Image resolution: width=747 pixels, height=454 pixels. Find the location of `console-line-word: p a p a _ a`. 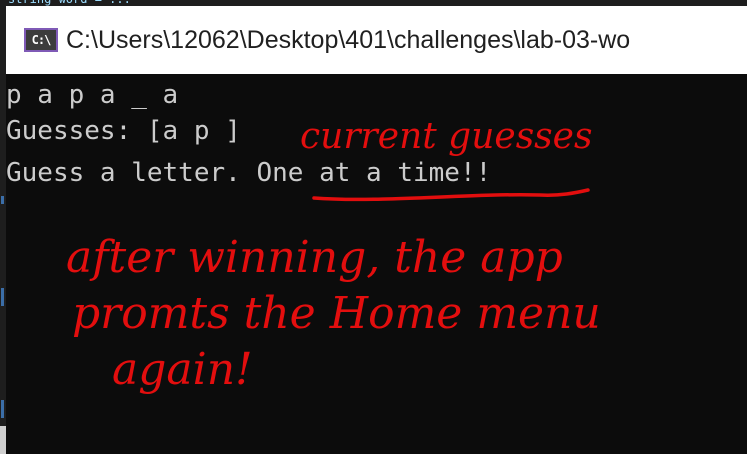

console-line-word: p a p a _ a is located at coordinates (92, 95).